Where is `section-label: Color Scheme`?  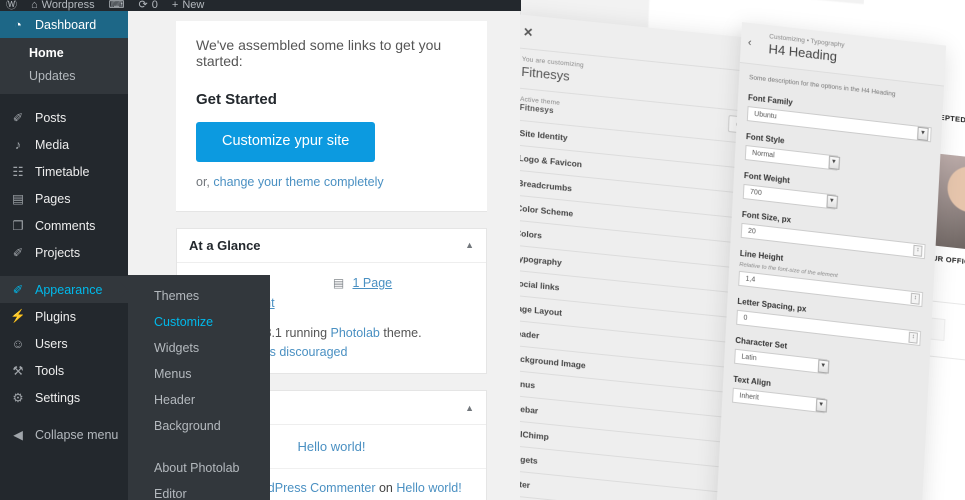
section-label: Color Scheme is located at coordinates (547, 210).